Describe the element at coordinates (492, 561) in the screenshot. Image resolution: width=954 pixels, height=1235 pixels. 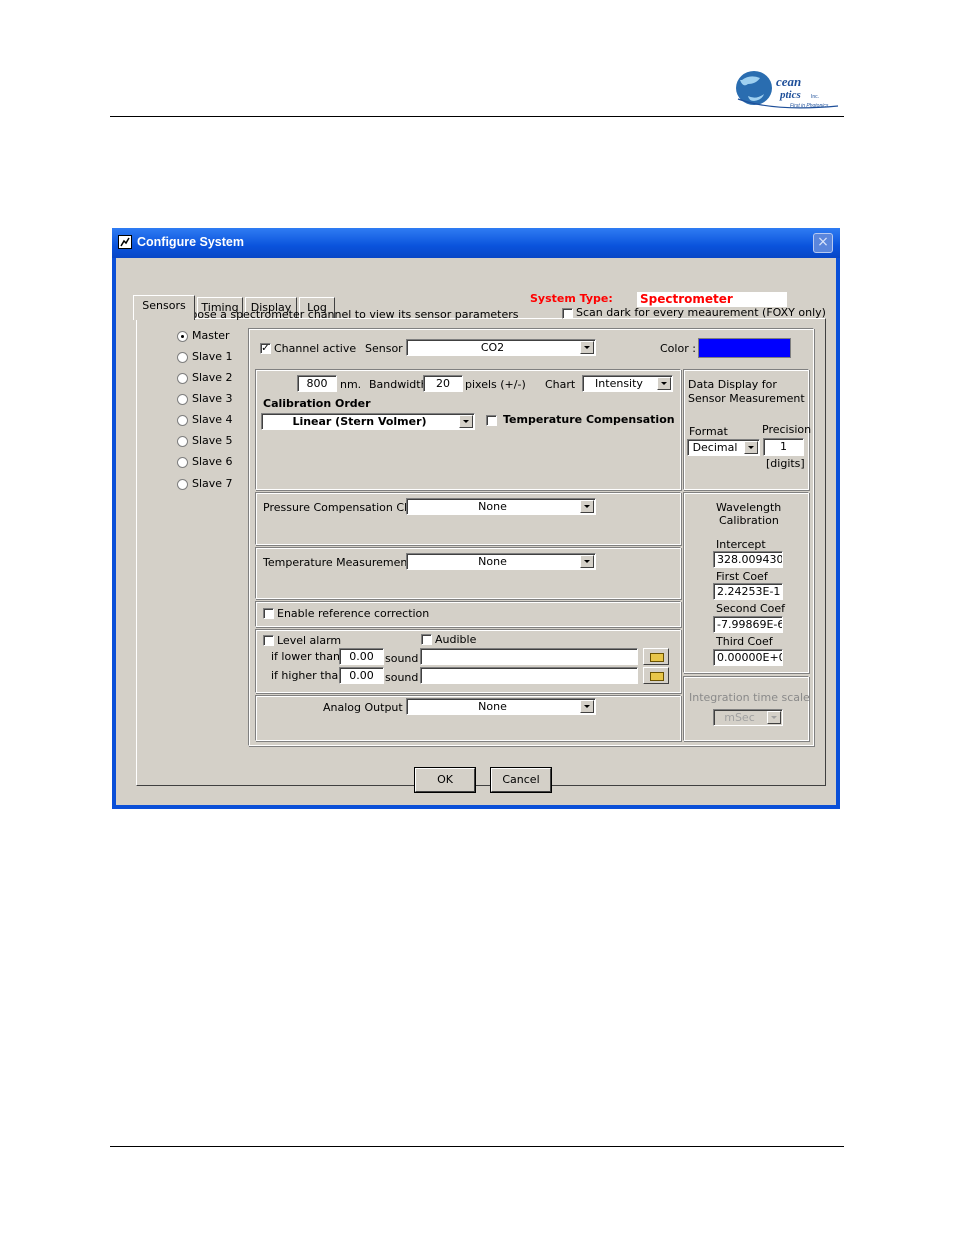
I see `temperature-measurement-value: None` at that location.